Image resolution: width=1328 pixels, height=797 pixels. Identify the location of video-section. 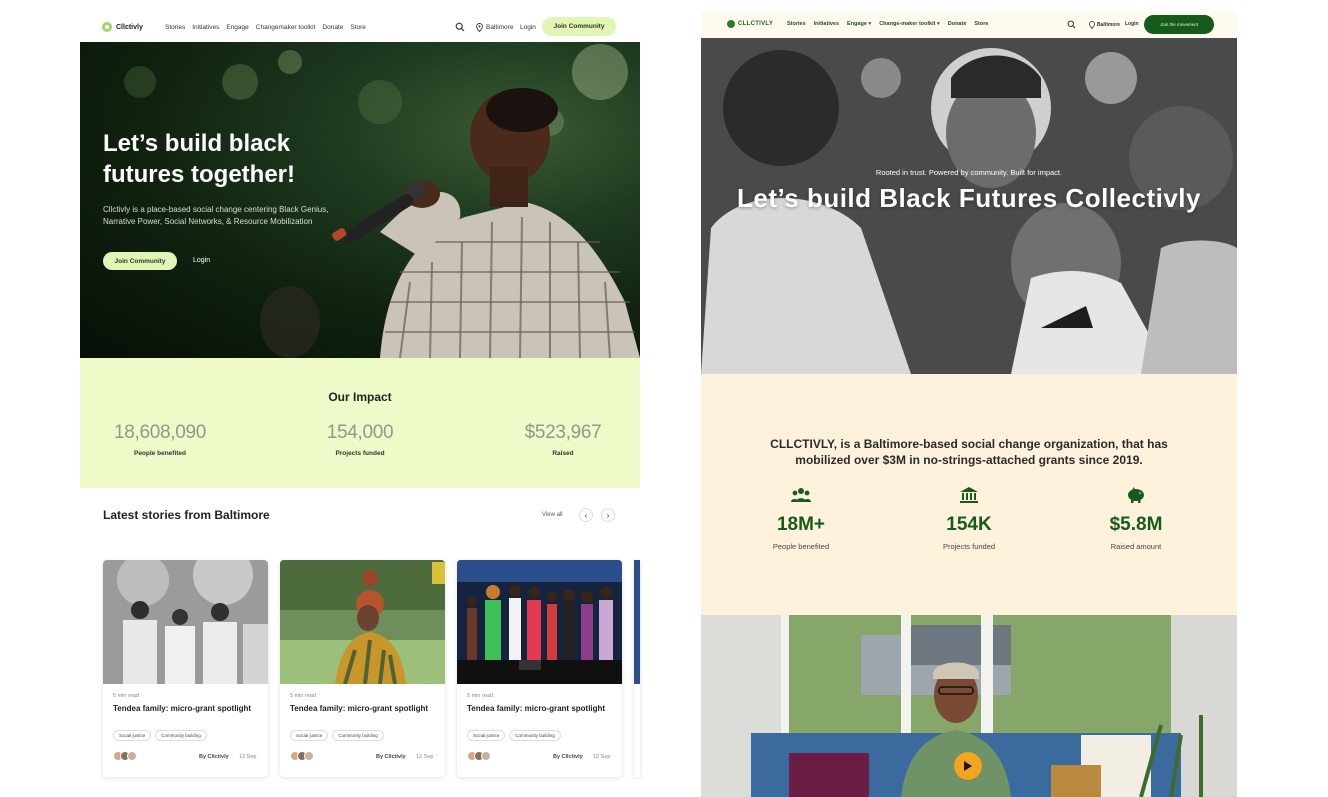
(969, 706).